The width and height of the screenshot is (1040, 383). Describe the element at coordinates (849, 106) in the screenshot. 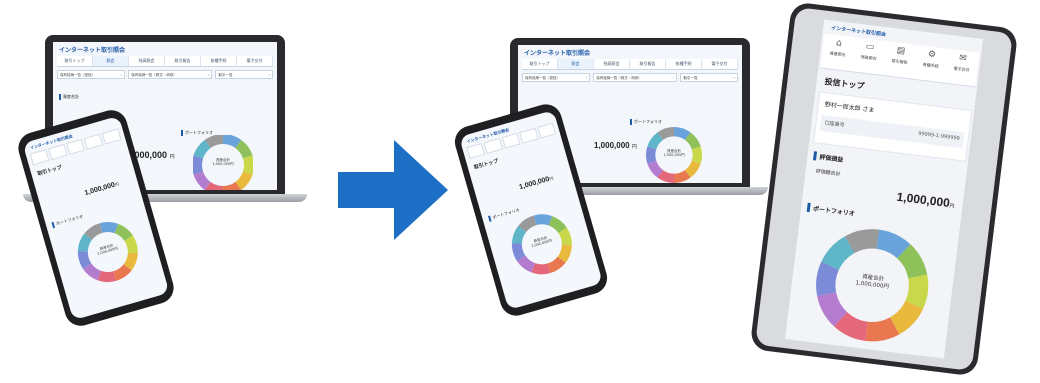

I see `customer-name: 野村一郎太郎 さま` at that location.